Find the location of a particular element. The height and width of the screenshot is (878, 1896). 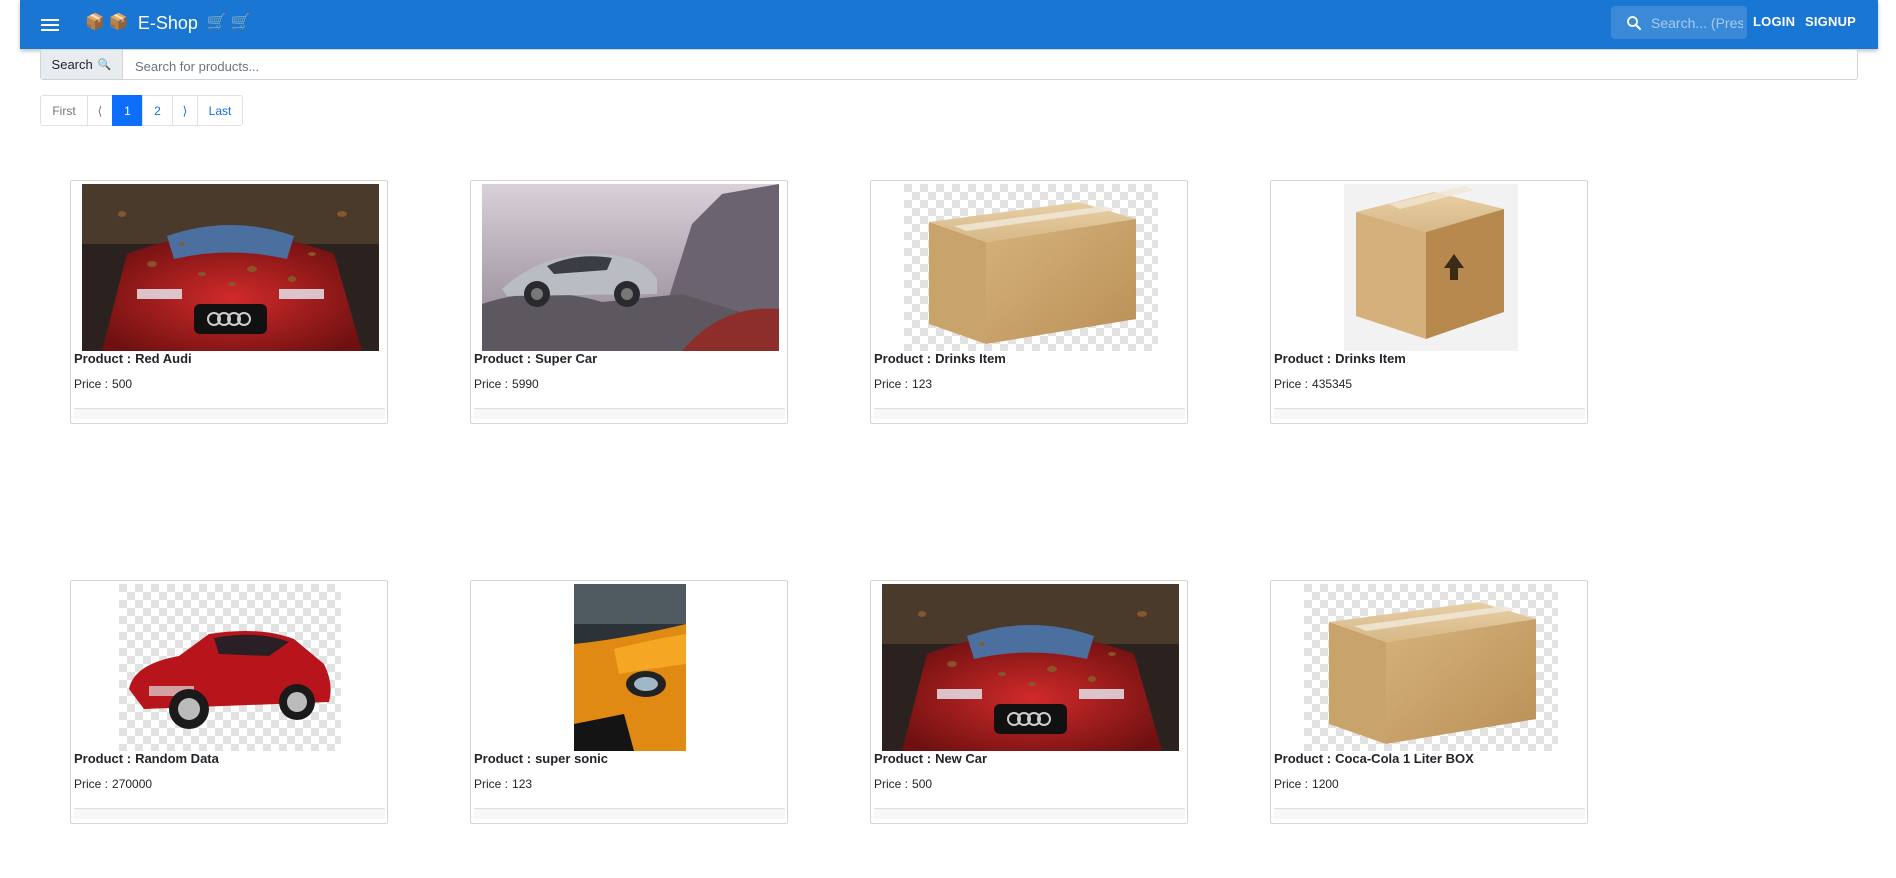

product-card: Product : Random Data Price :270000 is located at coordinates (229, 702).